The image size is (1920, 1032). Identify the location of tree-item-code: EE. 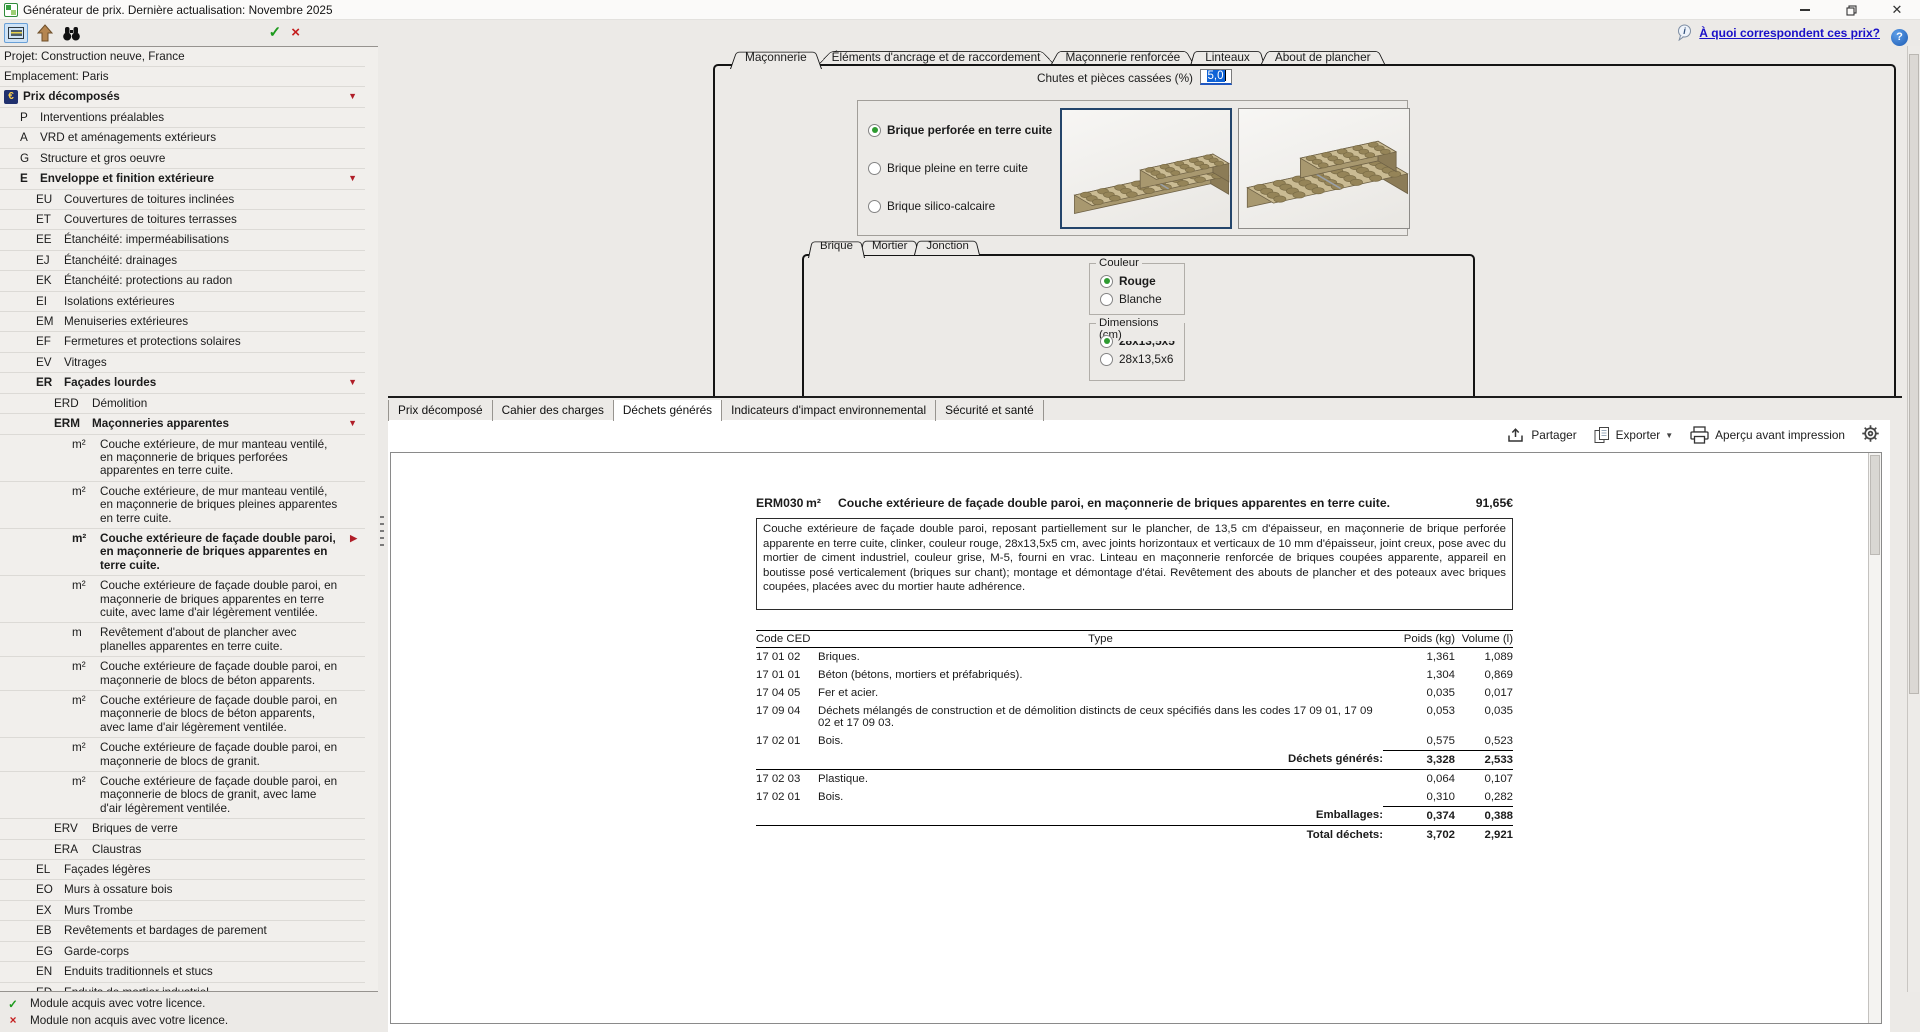
(44, 240).